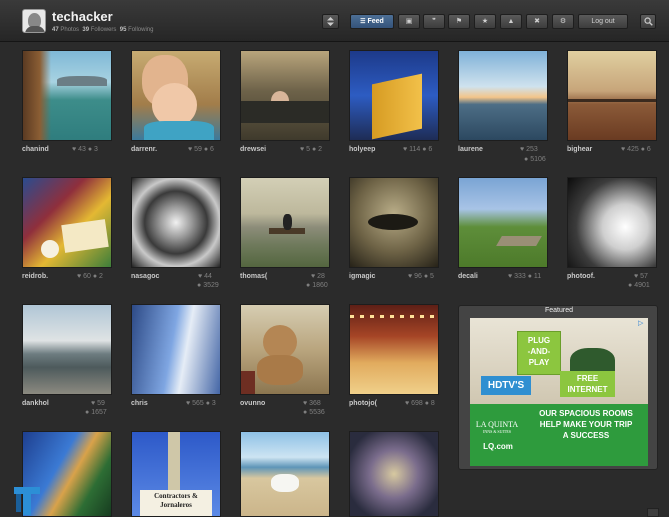 The image size is (669, 517). What do you see at coordinates (642, 323) in the screenshot?
I see `adchoices-icon: ▷` at bounding box center [642, 323].